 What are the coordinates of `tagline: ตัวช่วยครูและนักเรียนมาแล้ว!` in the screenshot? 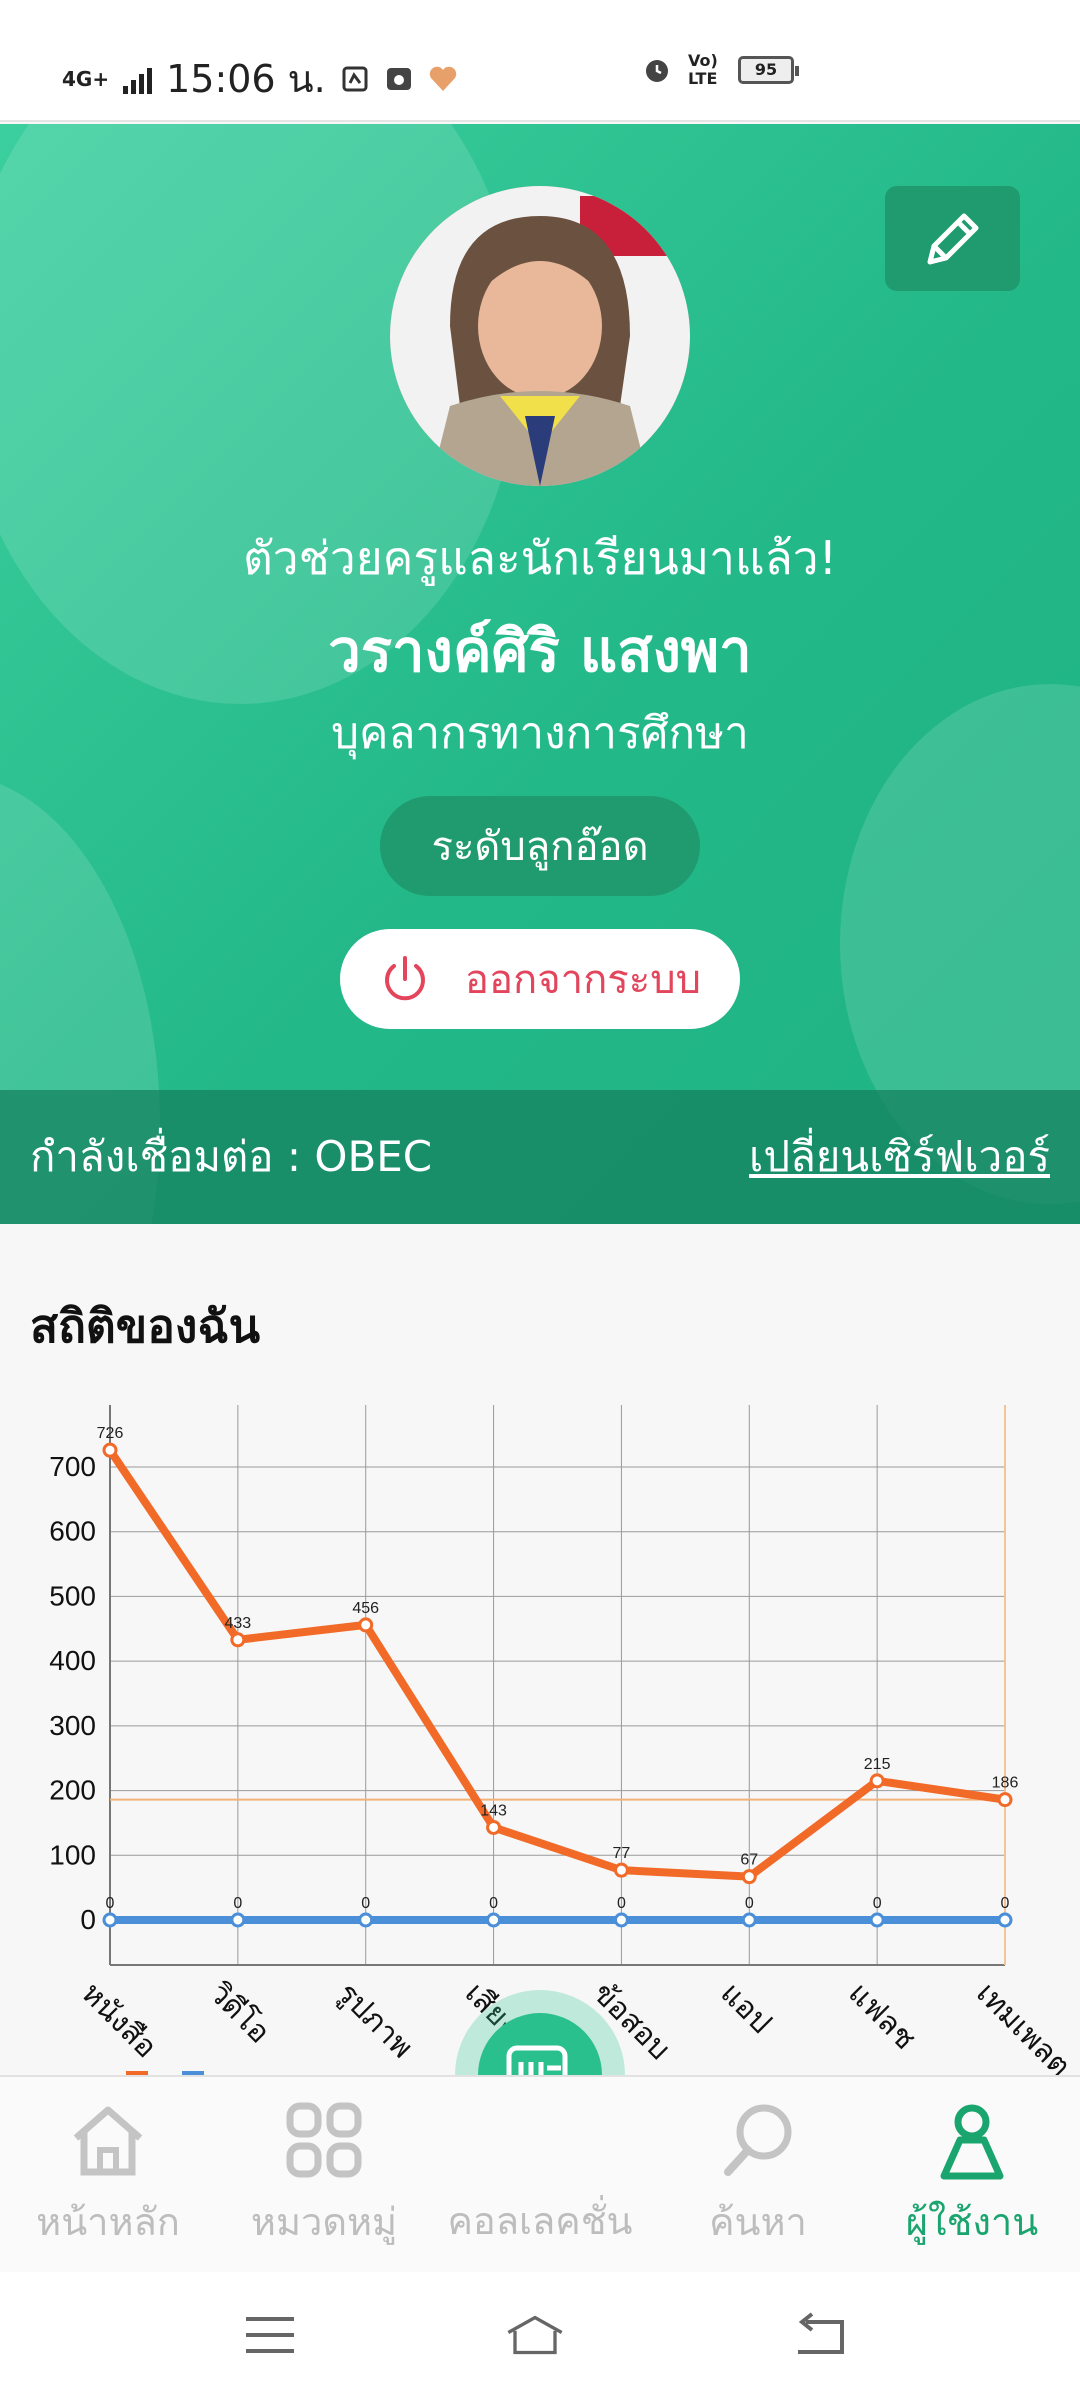 It's located at (540, 558).